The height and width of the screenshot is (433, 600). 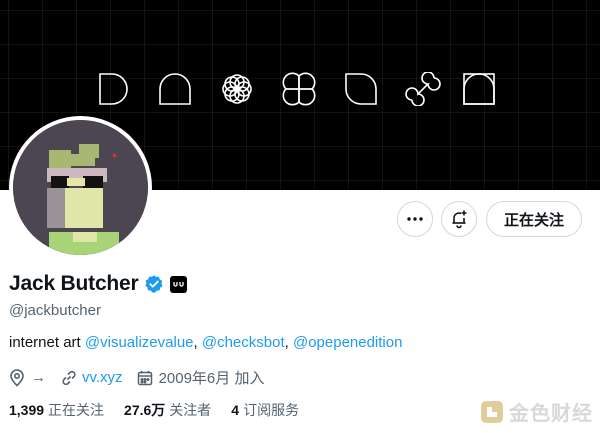 I want to click on more-options-button, so click(x=415, y=219).